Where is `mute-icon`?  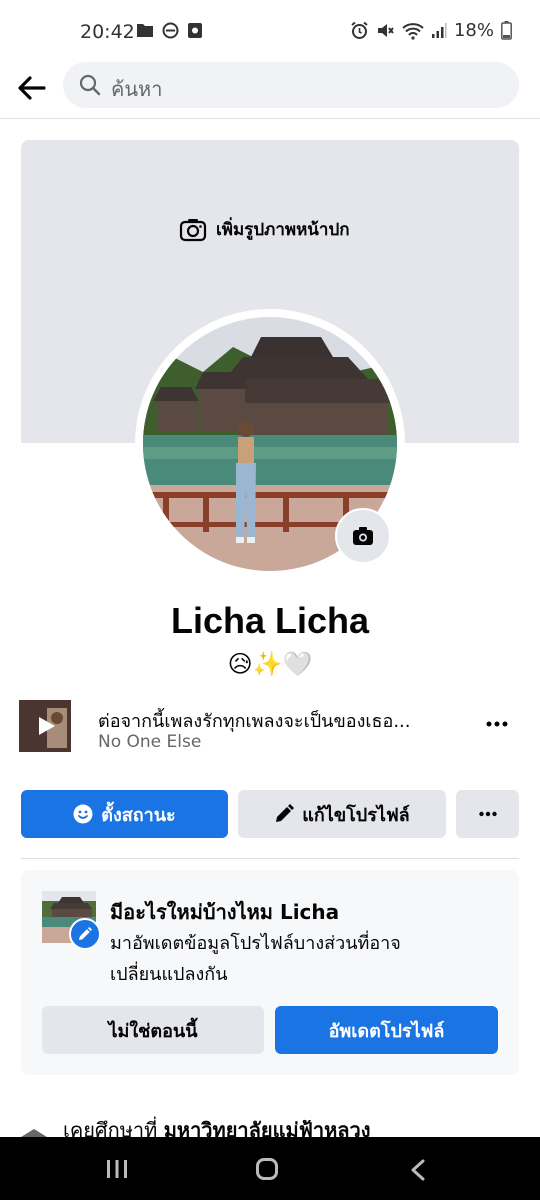
mute-icon is located at coordinates (385, 30).